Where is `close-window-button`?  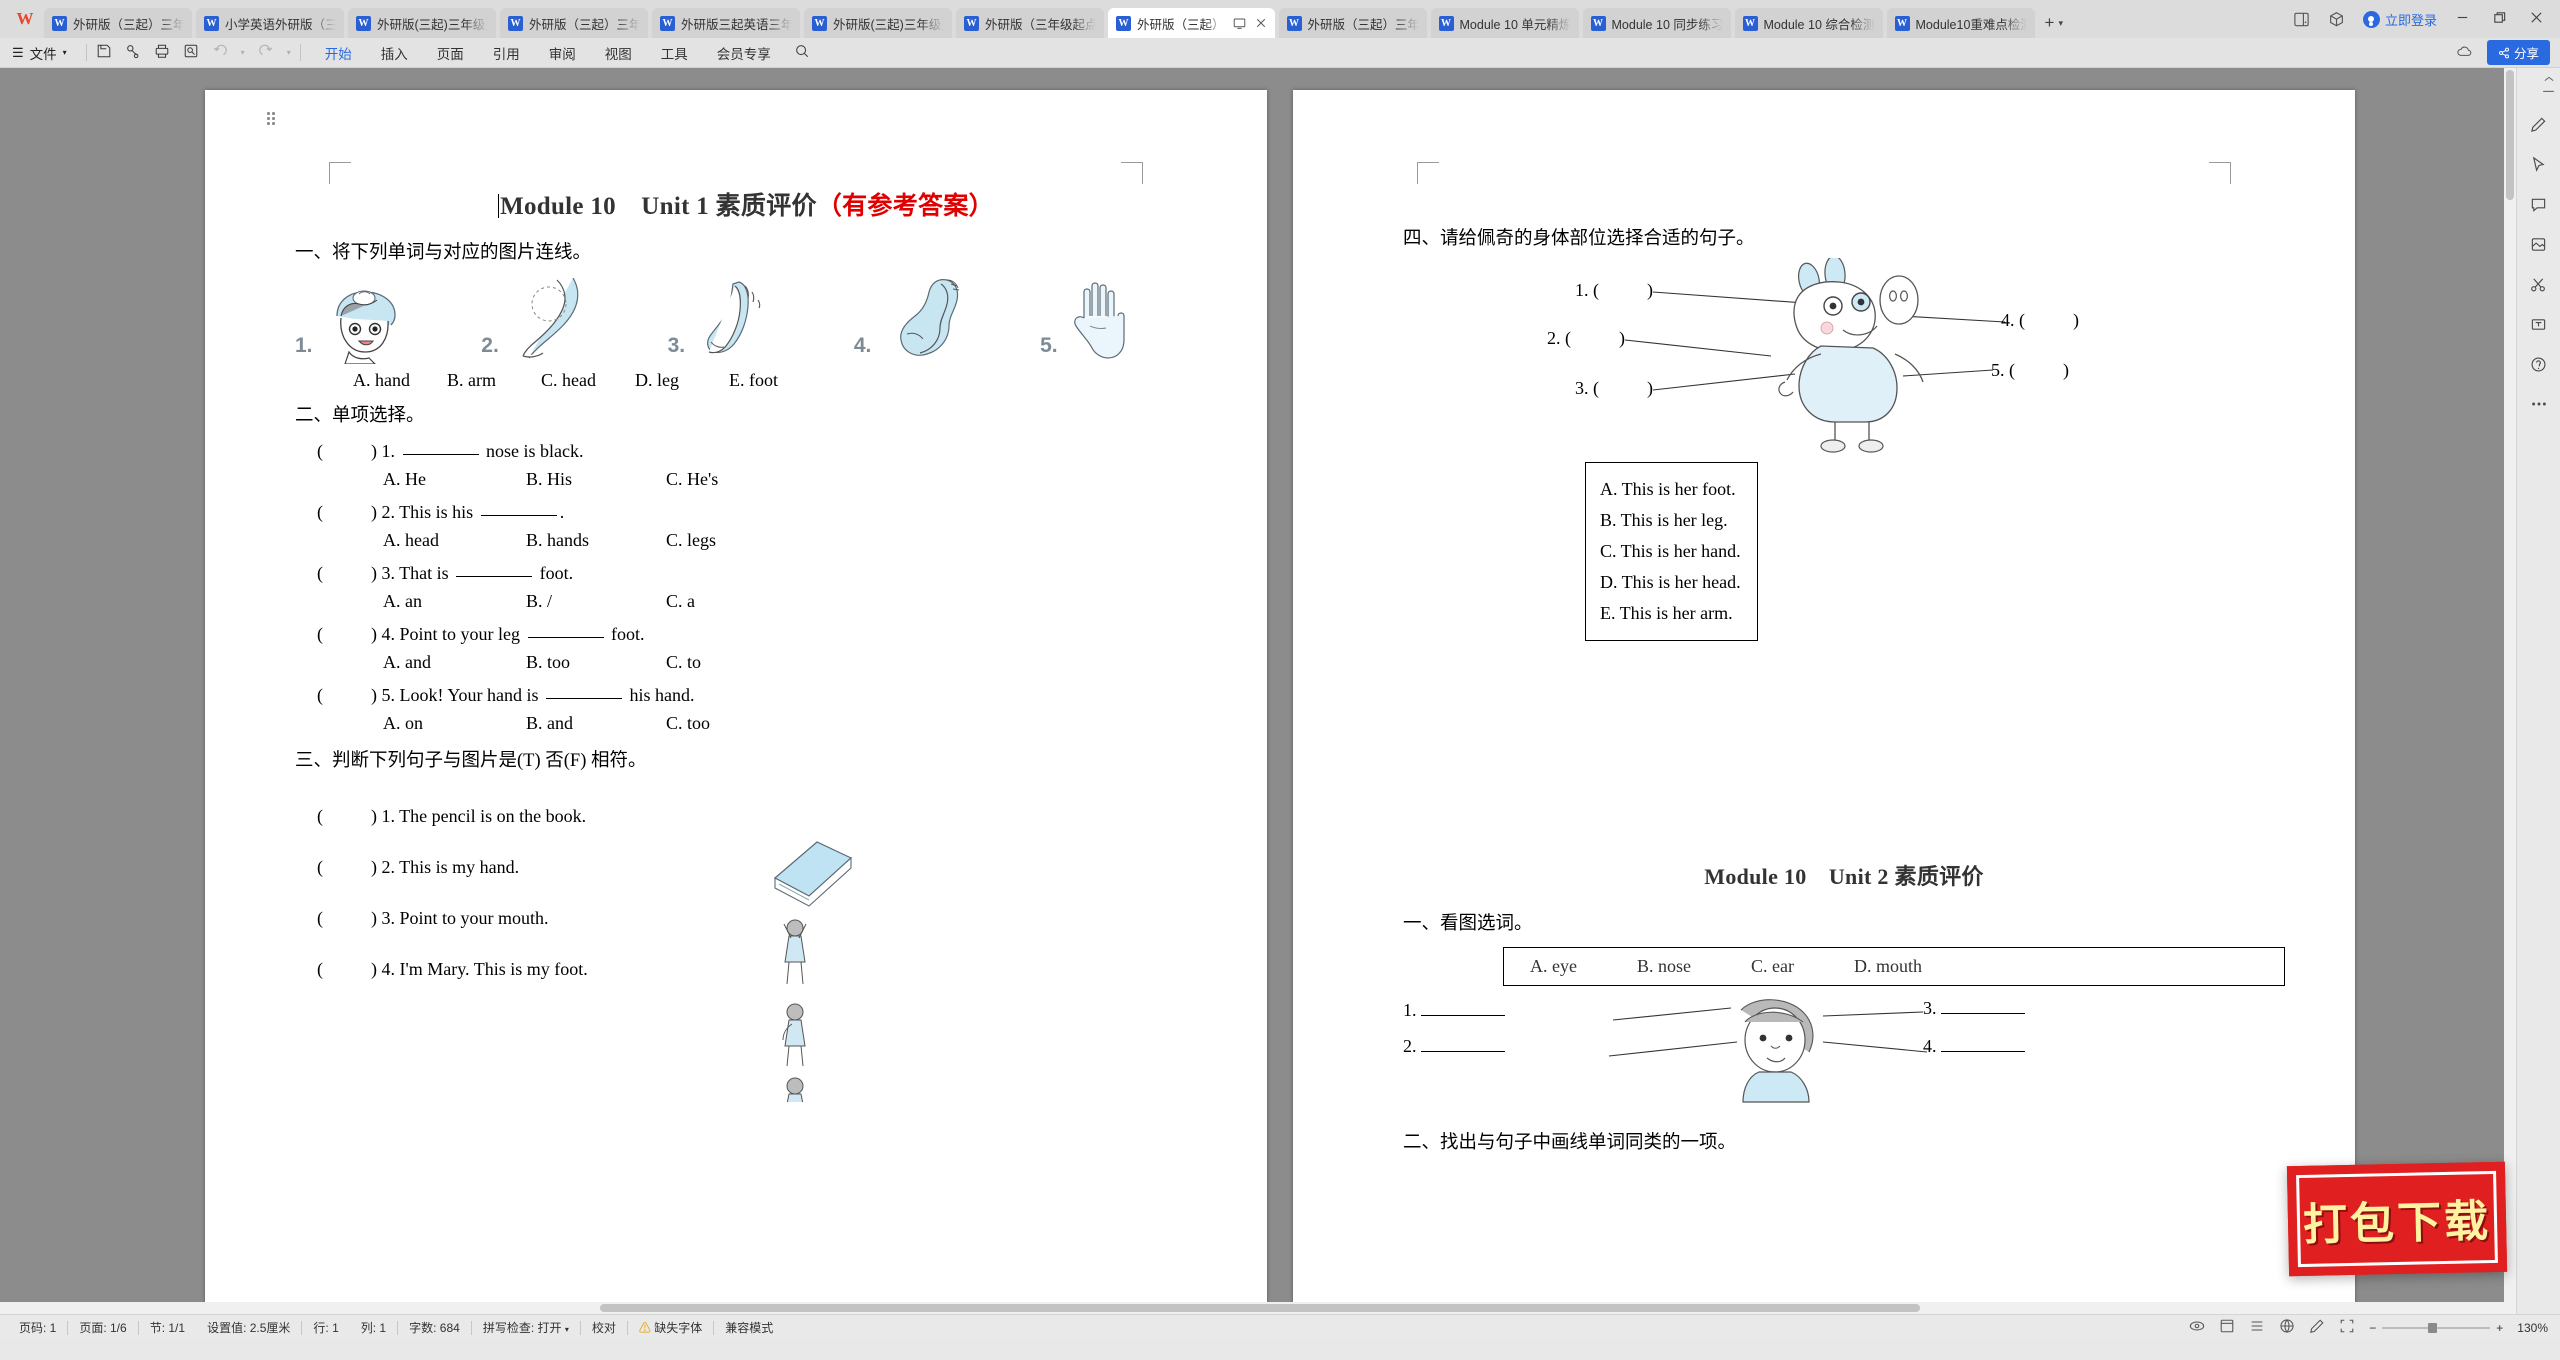
close-window-button is located at coordinates (2536, 19).